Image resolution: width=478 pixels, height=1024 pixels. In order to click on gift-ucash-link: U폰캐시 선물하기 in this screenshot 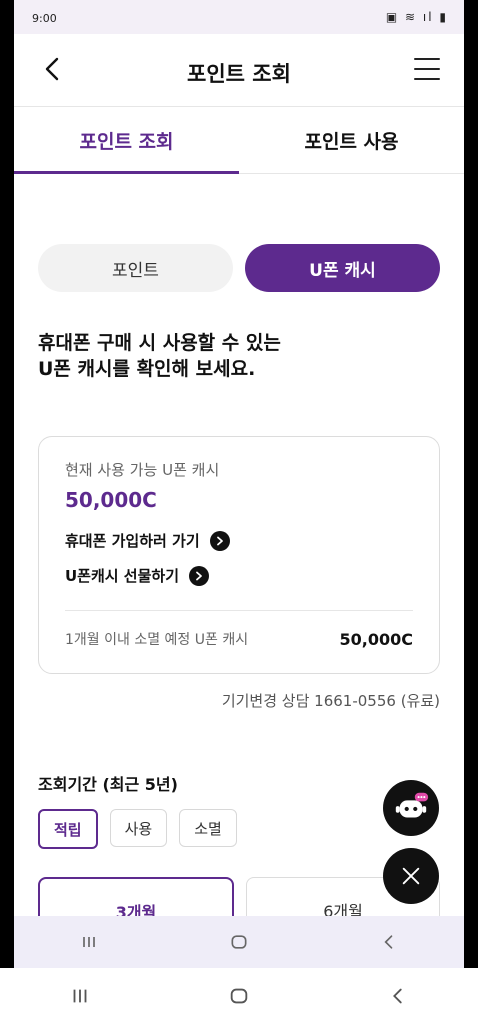, I will do `click(239, 575)`.